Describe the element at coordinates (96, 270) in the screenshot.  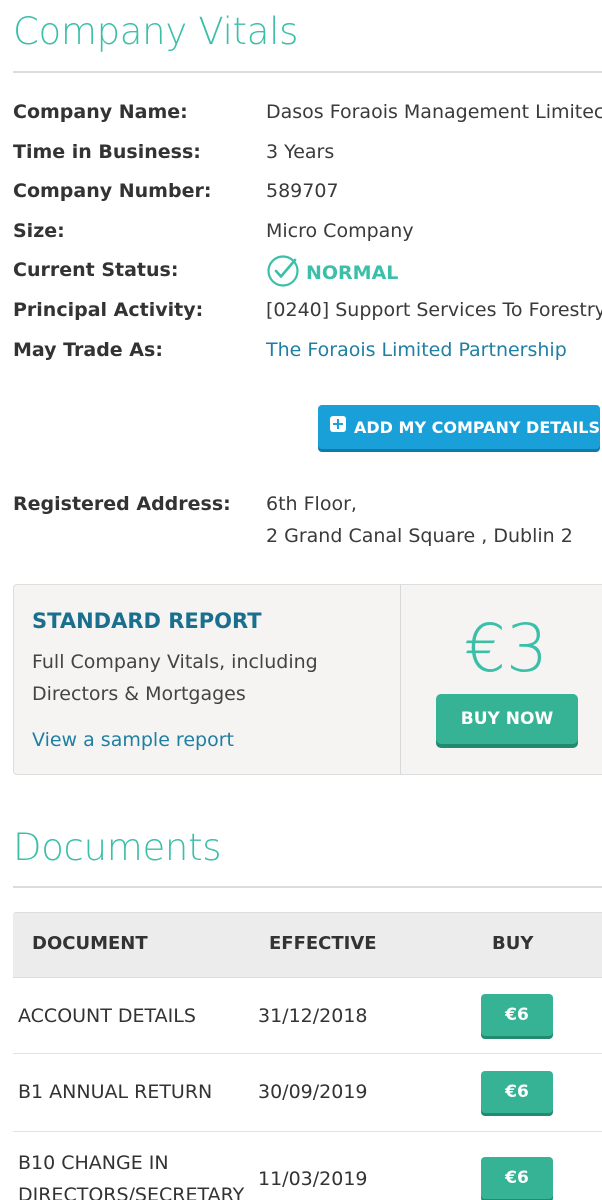
I see `current-status-label: Current Status:` at that location.